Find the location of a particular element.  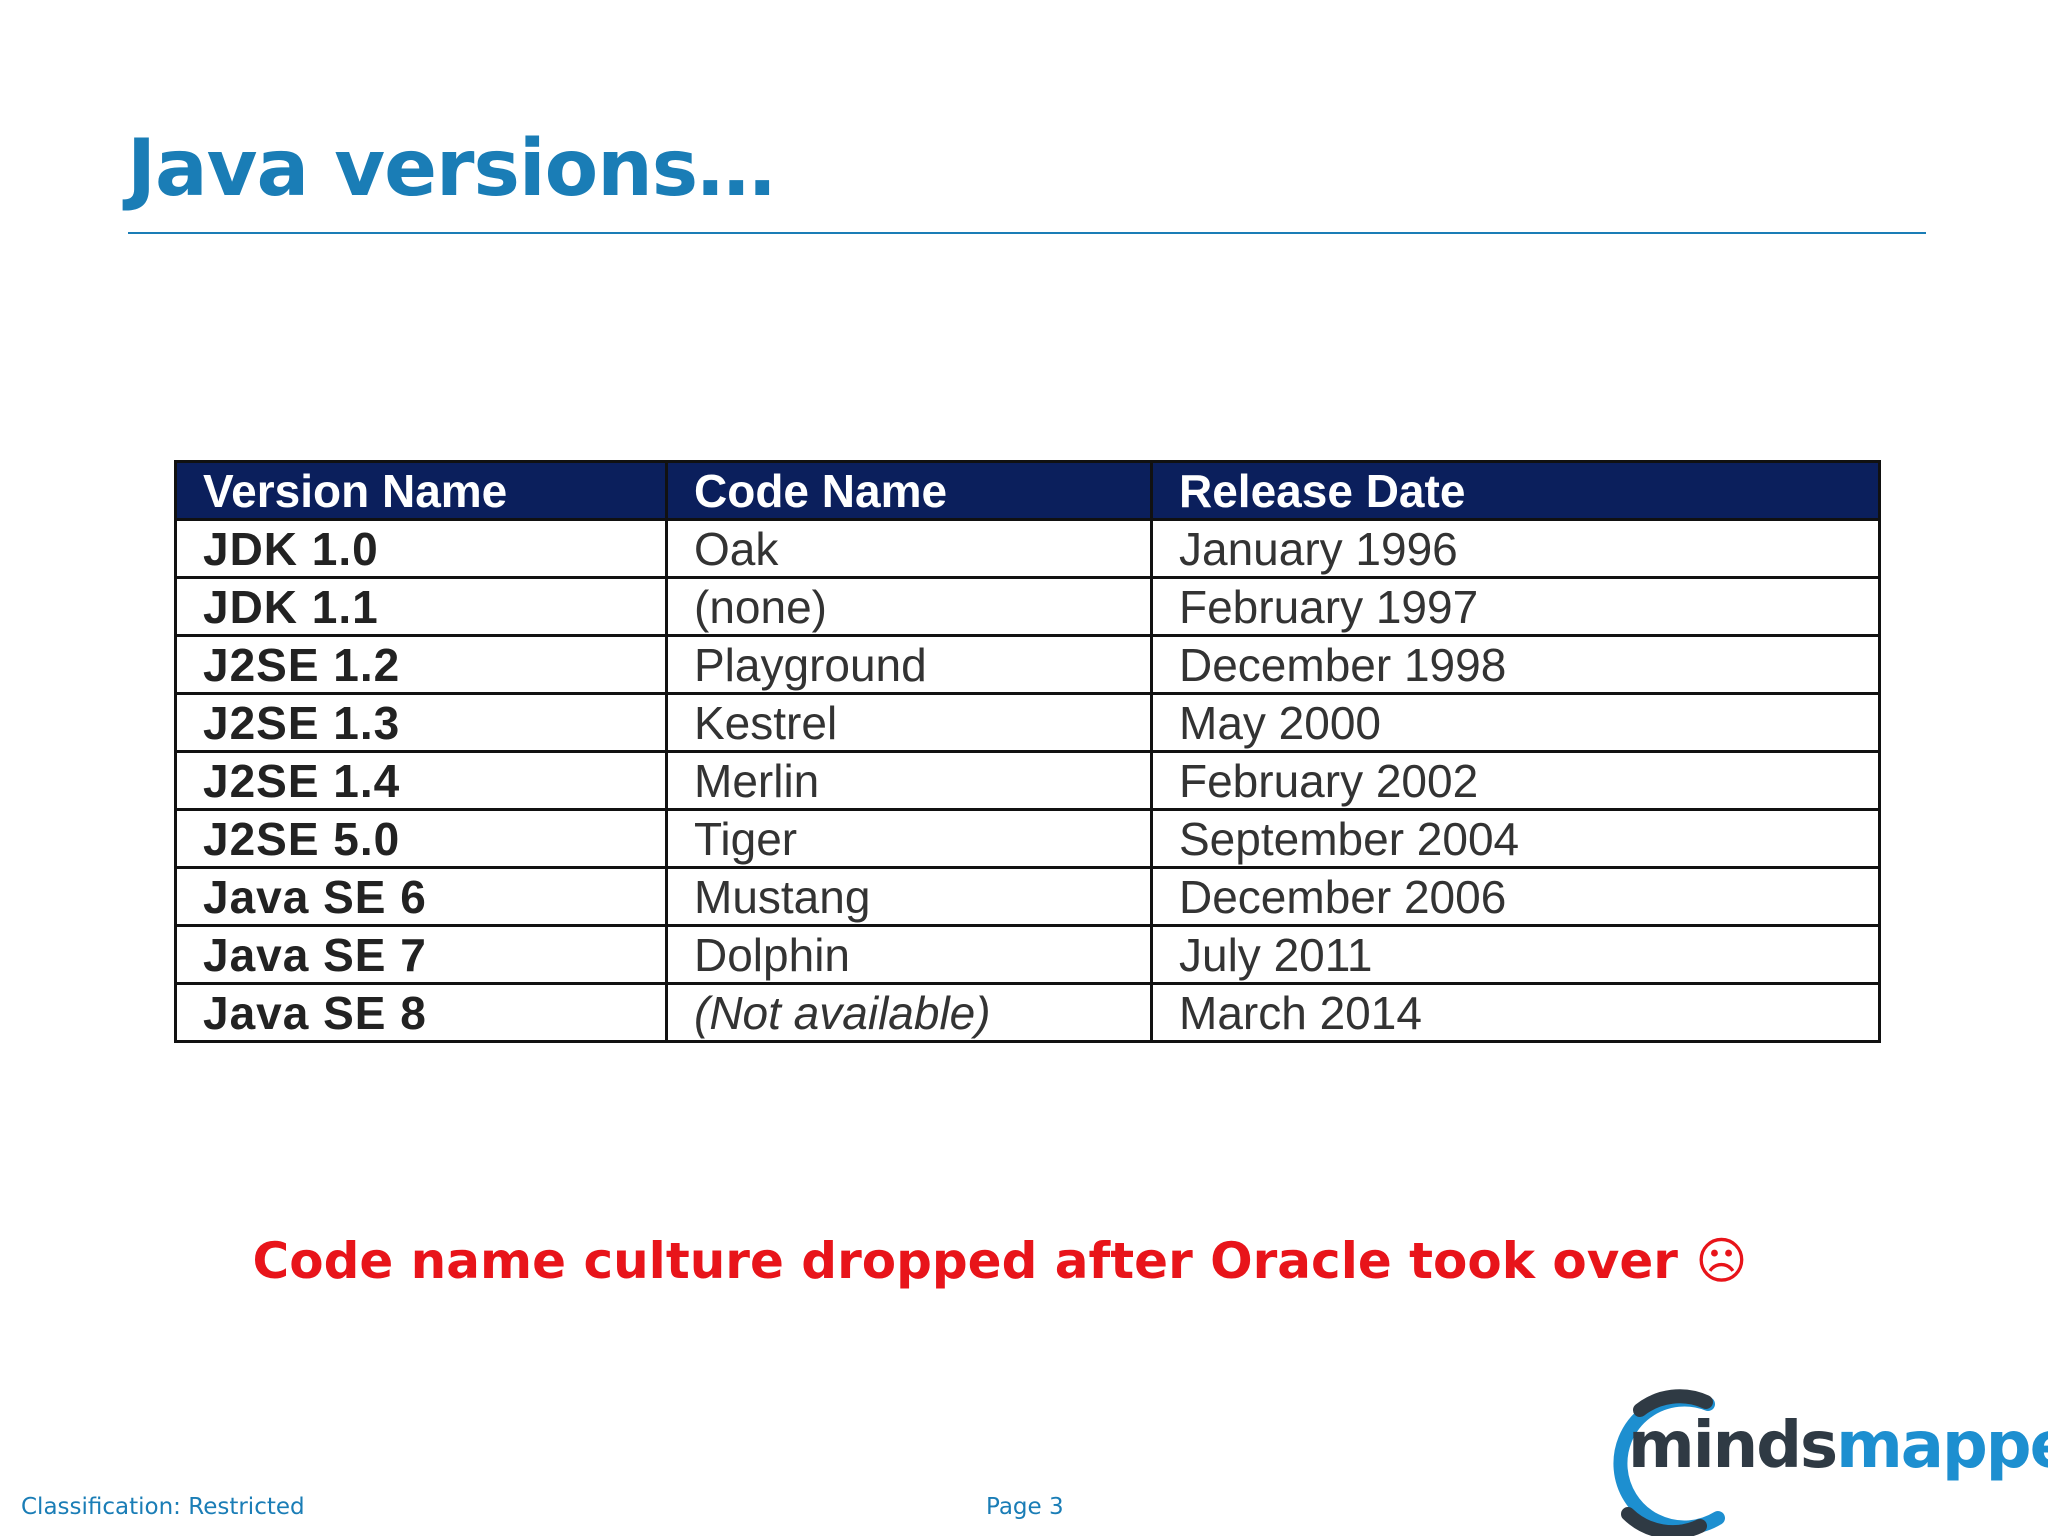

code-name-cell: Oak is located at coordinates (909, 548).